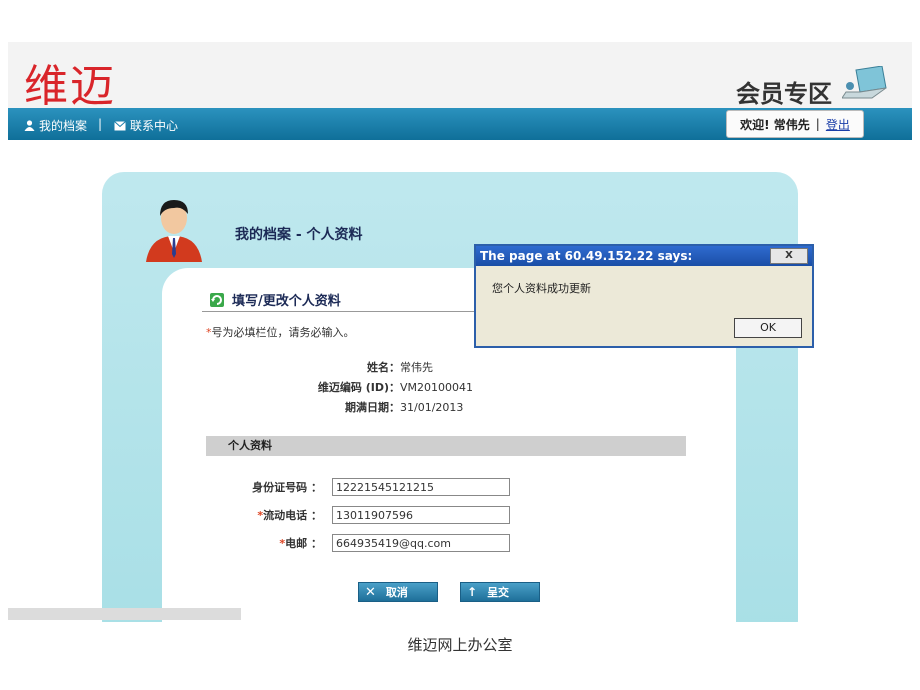  What do you see at coordinates (432, 407) in the screenshot?
I see `info-value: 31/01/2013` at bounding box center [432, 407].